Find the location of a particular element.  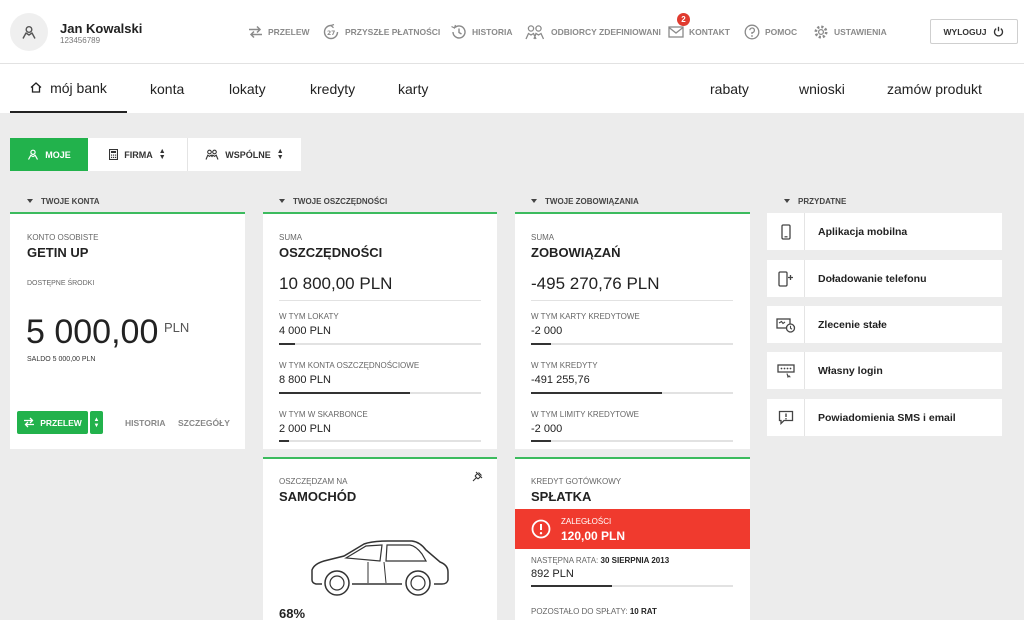

tab-karty: karty is located at coordinates (413, 88).